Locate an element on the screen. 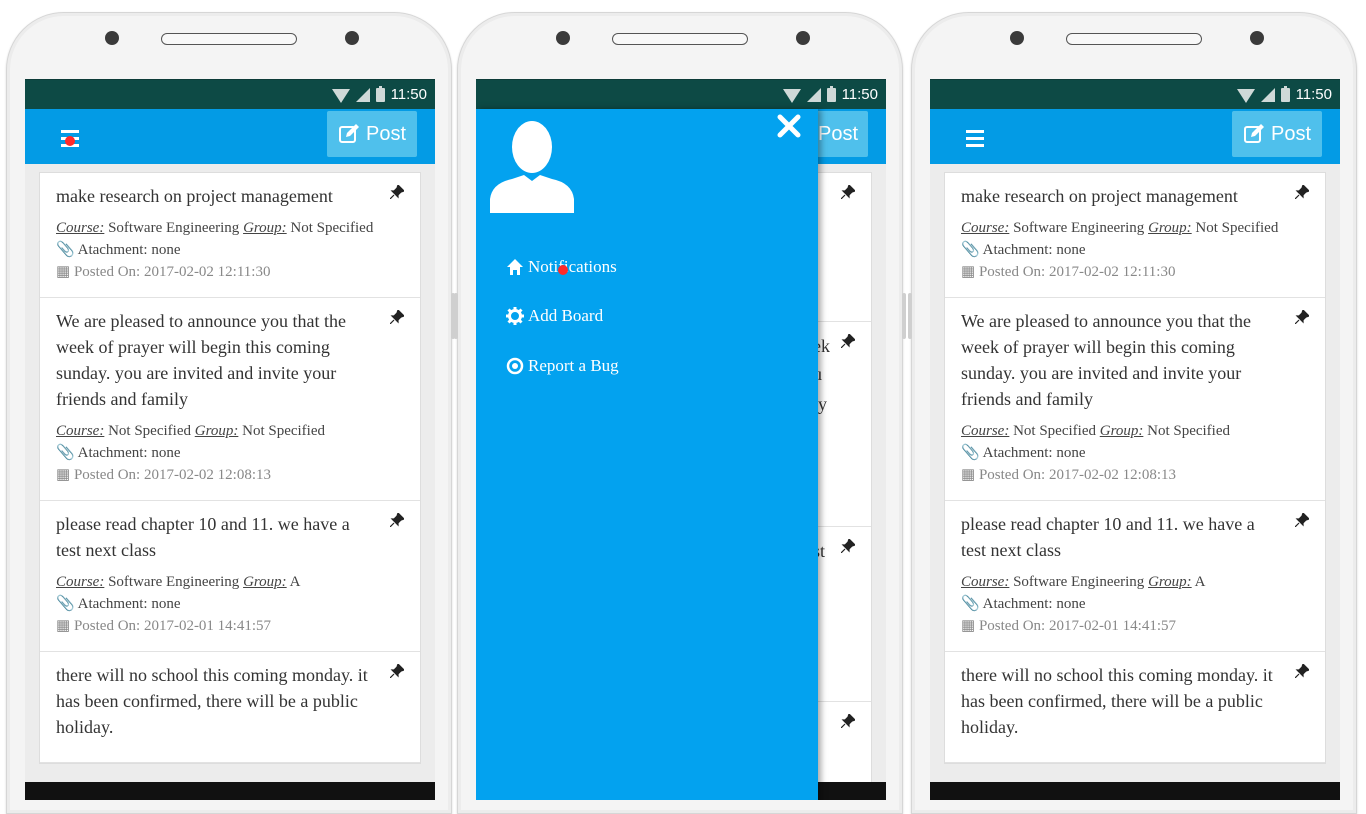 Image resolution: width=1366 pixels, height=814 pixels. drawer-item-add-board: Add Board is located at coordinates (554, 316).